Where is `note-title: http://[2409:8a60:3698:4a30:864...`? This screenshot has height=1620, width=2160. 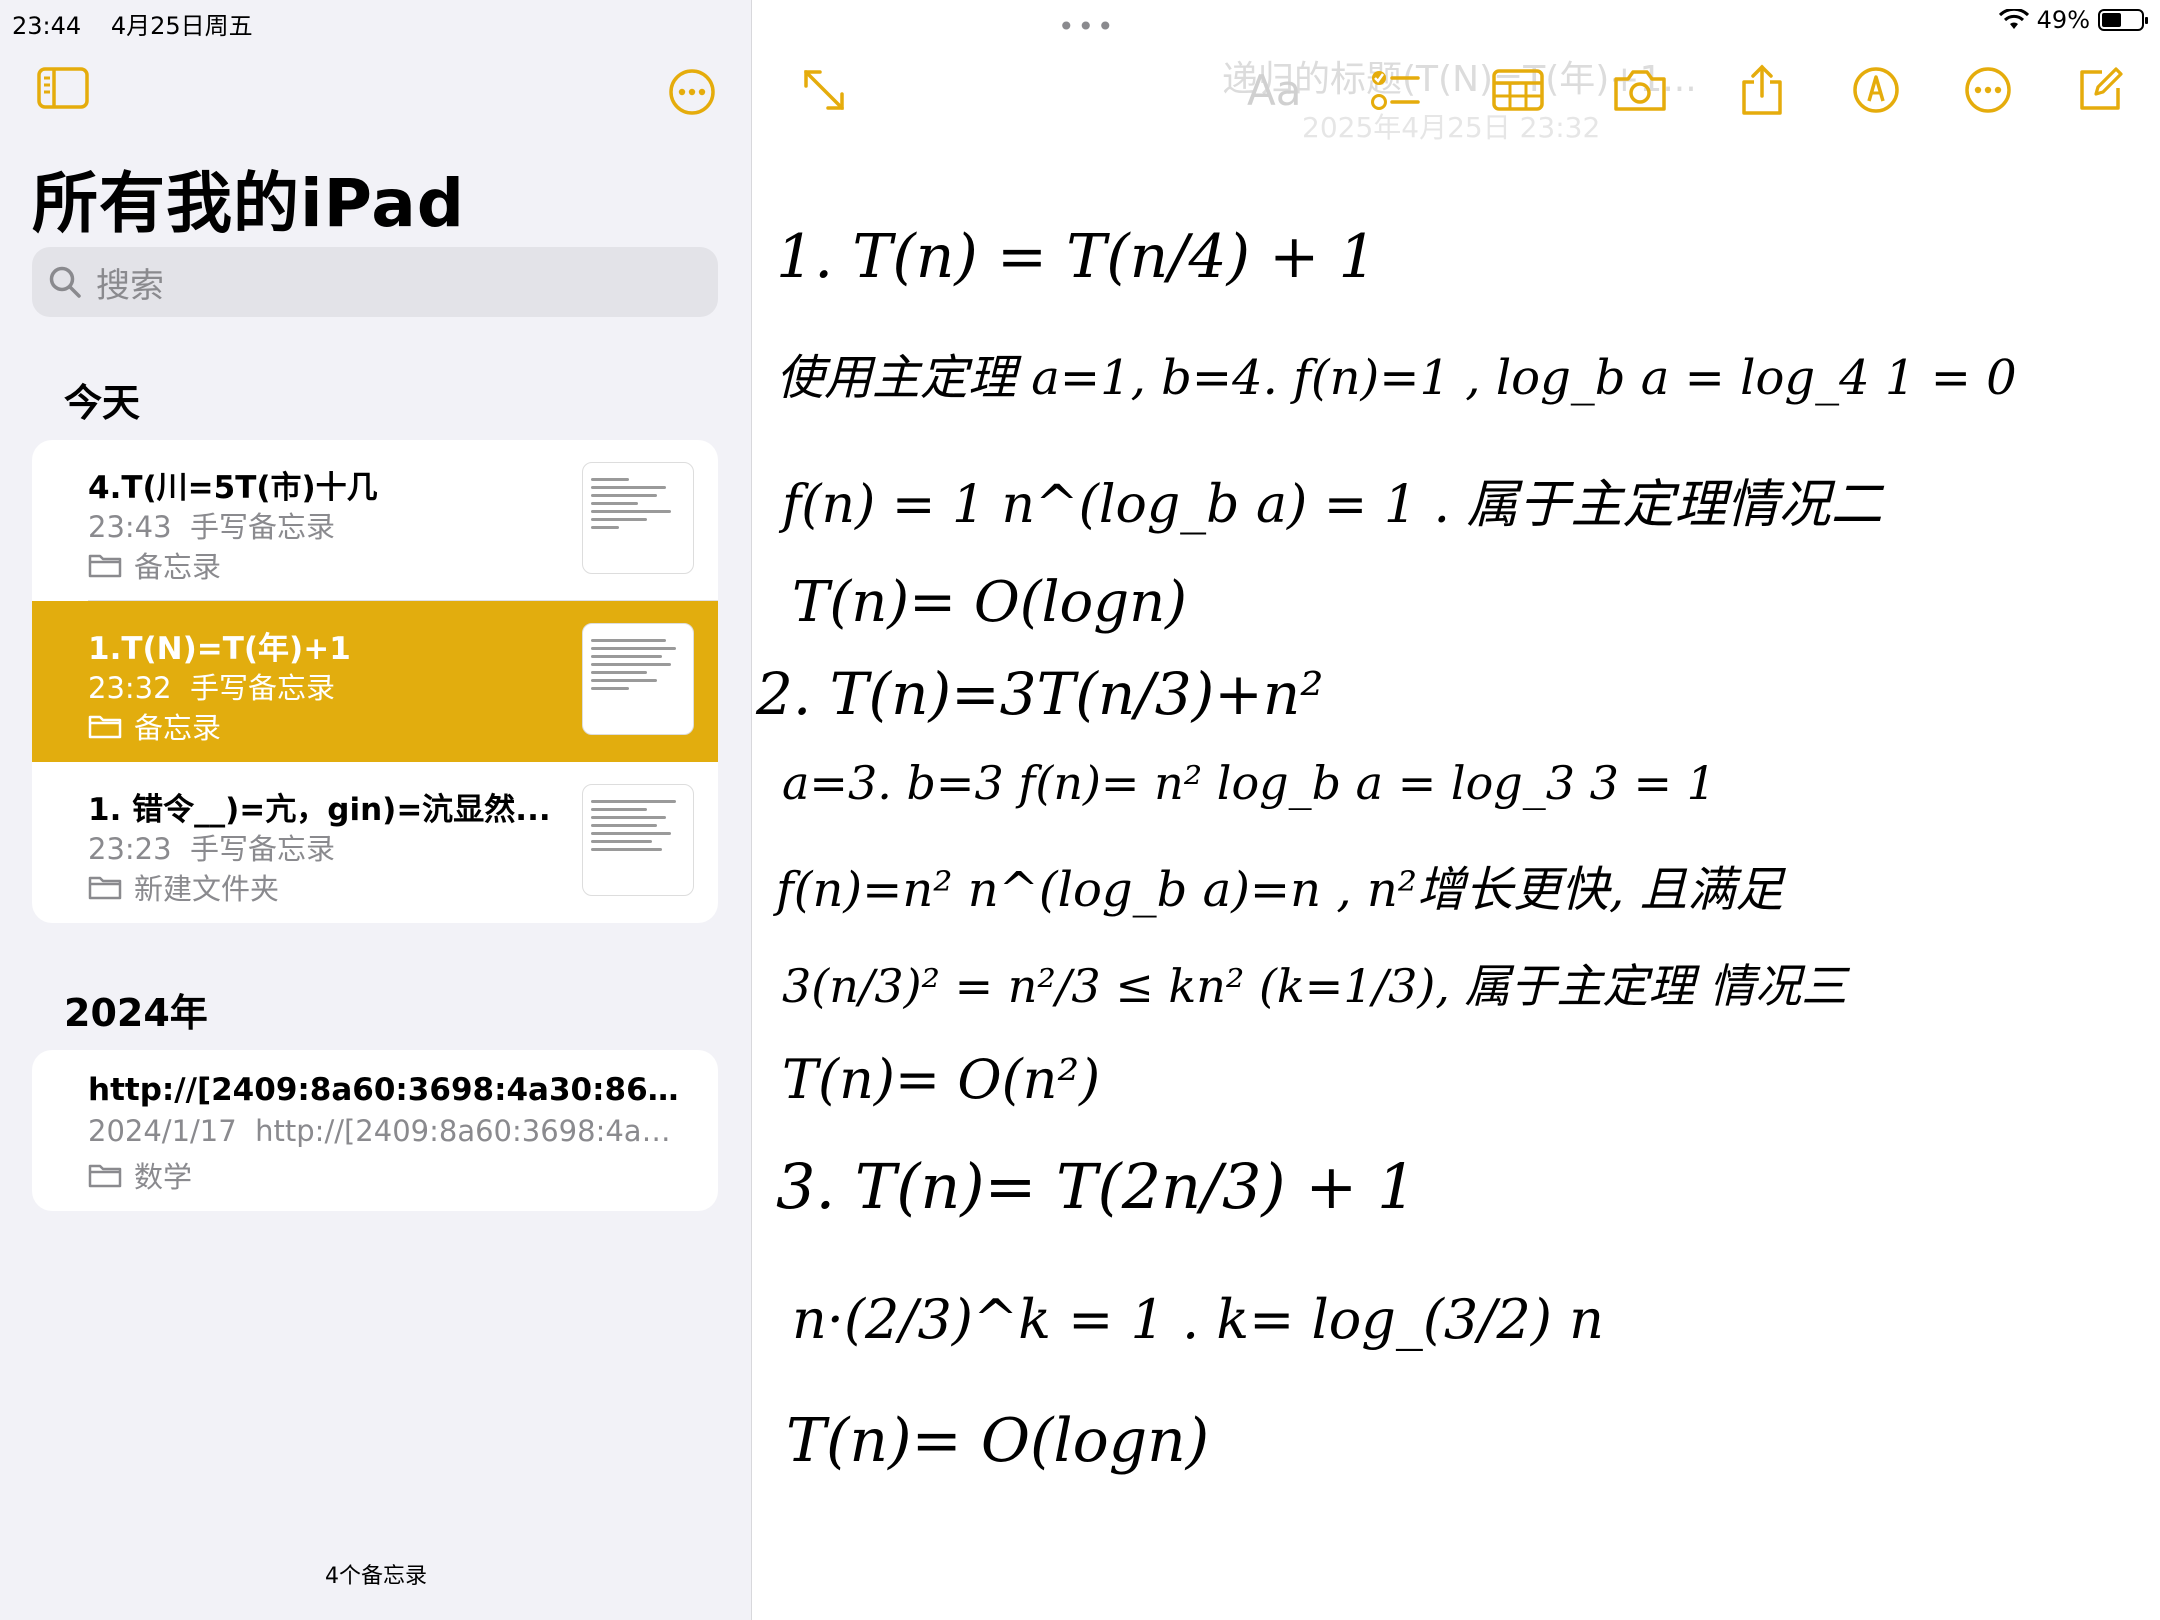
note-title: http://[2409:8a60:3698:4a30:864... is located at coordinates (388, 1090).